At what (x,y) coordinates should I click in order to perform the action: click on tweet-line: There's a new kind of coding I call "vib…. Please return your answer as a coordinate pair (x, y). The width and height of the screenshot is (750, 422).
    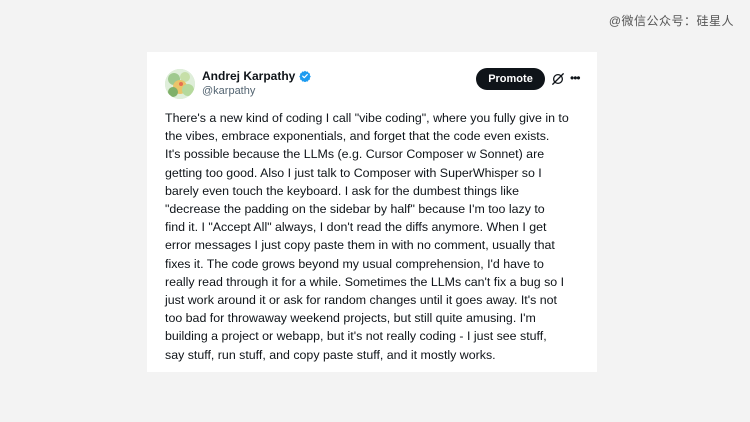
    Looking at the image, I should click on (367, 118).